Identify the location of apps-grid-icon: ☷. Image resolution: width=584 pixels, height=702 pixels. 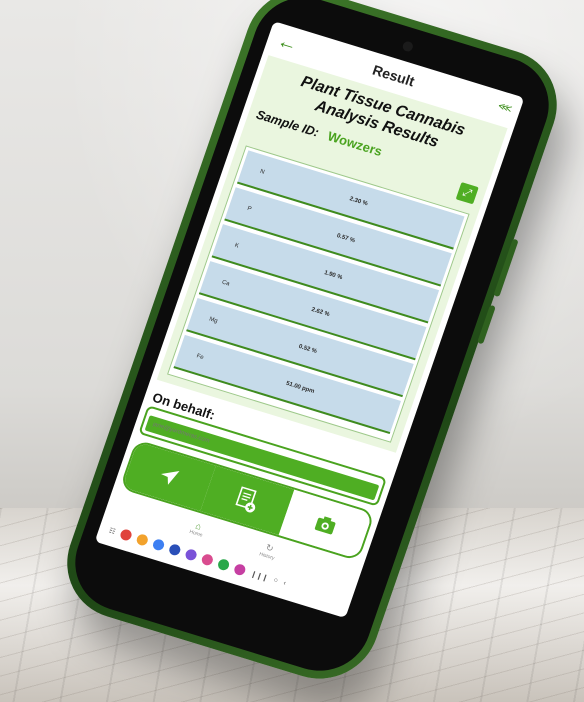
(112, 530).